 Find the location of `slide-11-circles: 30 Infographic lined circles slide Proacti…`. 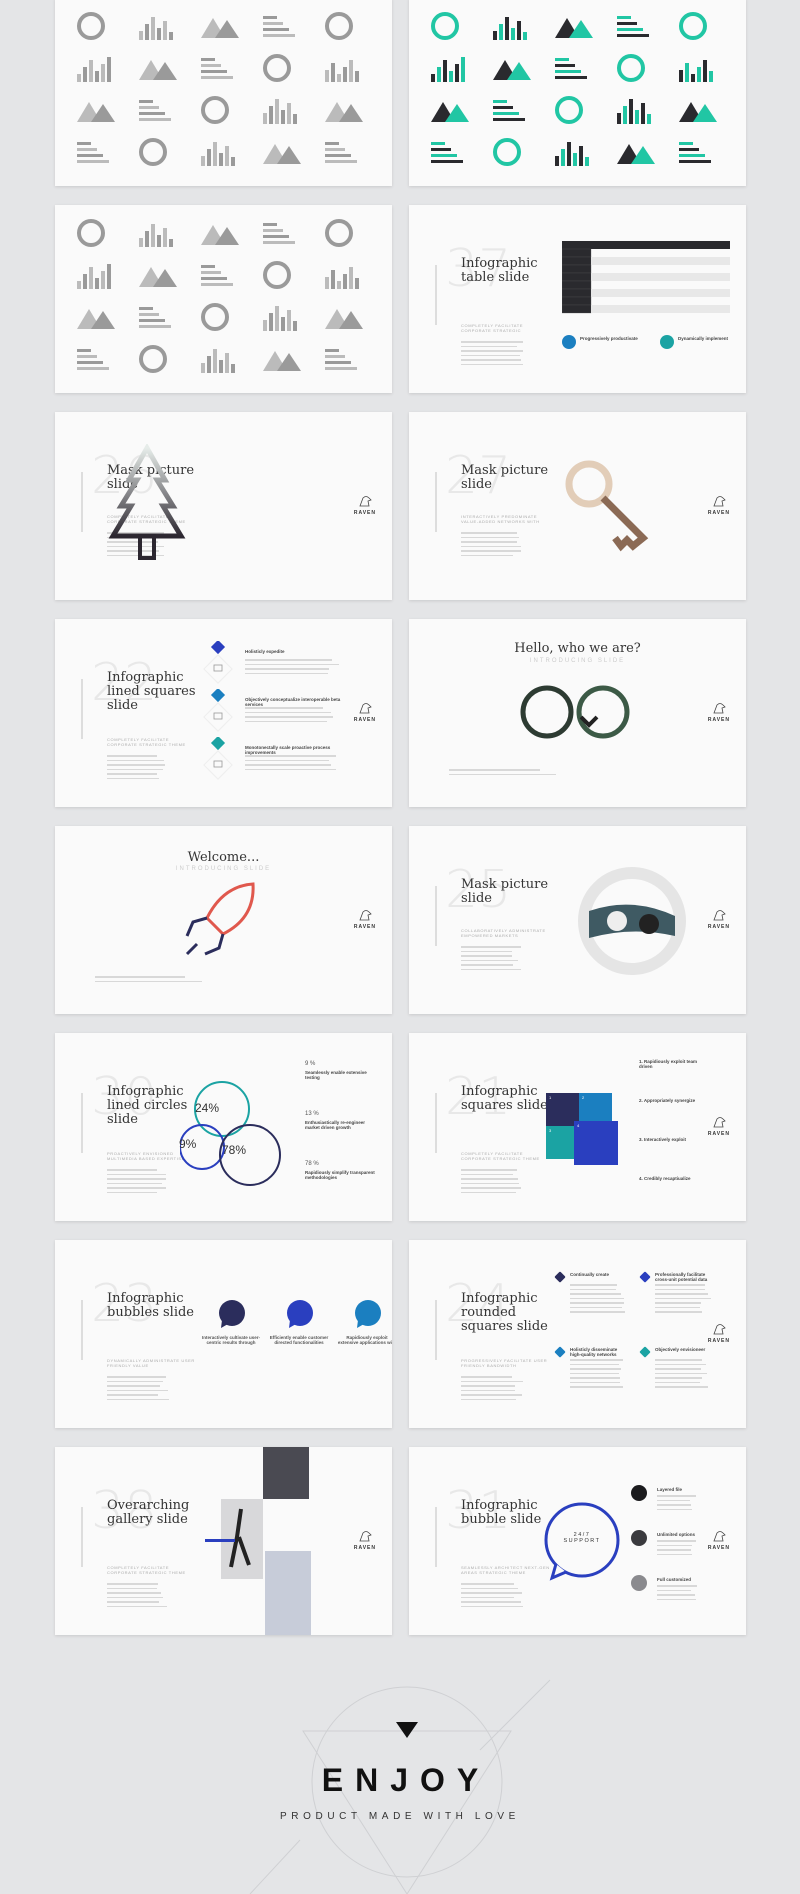

slide-11-circles: 30 Infographic lined circles slide Proacti… is located at coordinates (223, 1127).